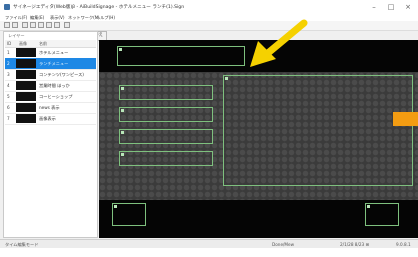  I want to click on menu-bar: ファイル(F) 編集(E) 表示(V) ネットワーク(N) ヘルプ(H), so click(209, 17).